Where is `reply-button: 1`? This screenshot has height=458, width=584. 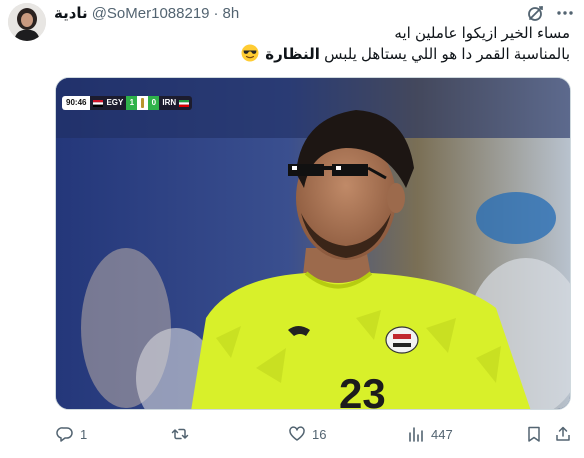 reply-button: 1 is located at coordinates (71, 434).